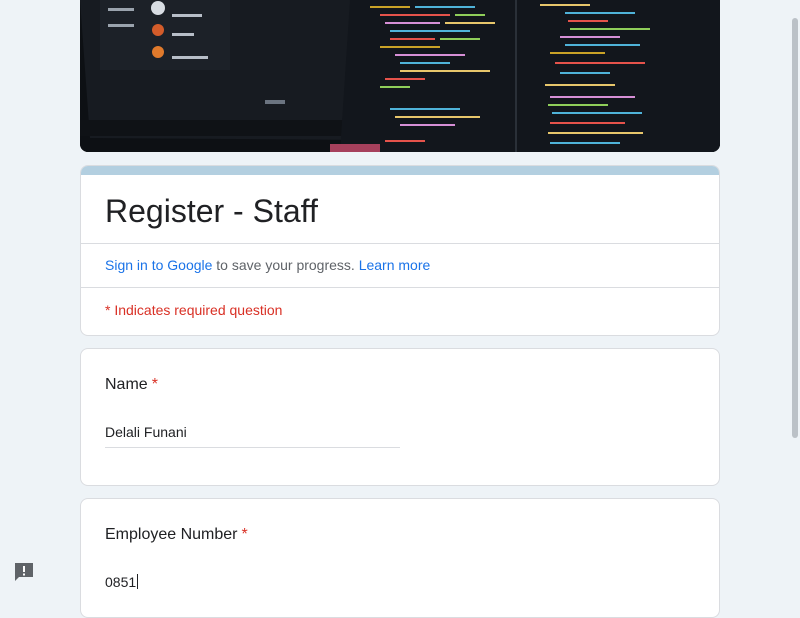 The width and height of the screenshot is (800, 618). What do you see at coordinates (171, 534) in the screenshot?
I see `question-title: Employee Number` at bounding box center [171, 534].